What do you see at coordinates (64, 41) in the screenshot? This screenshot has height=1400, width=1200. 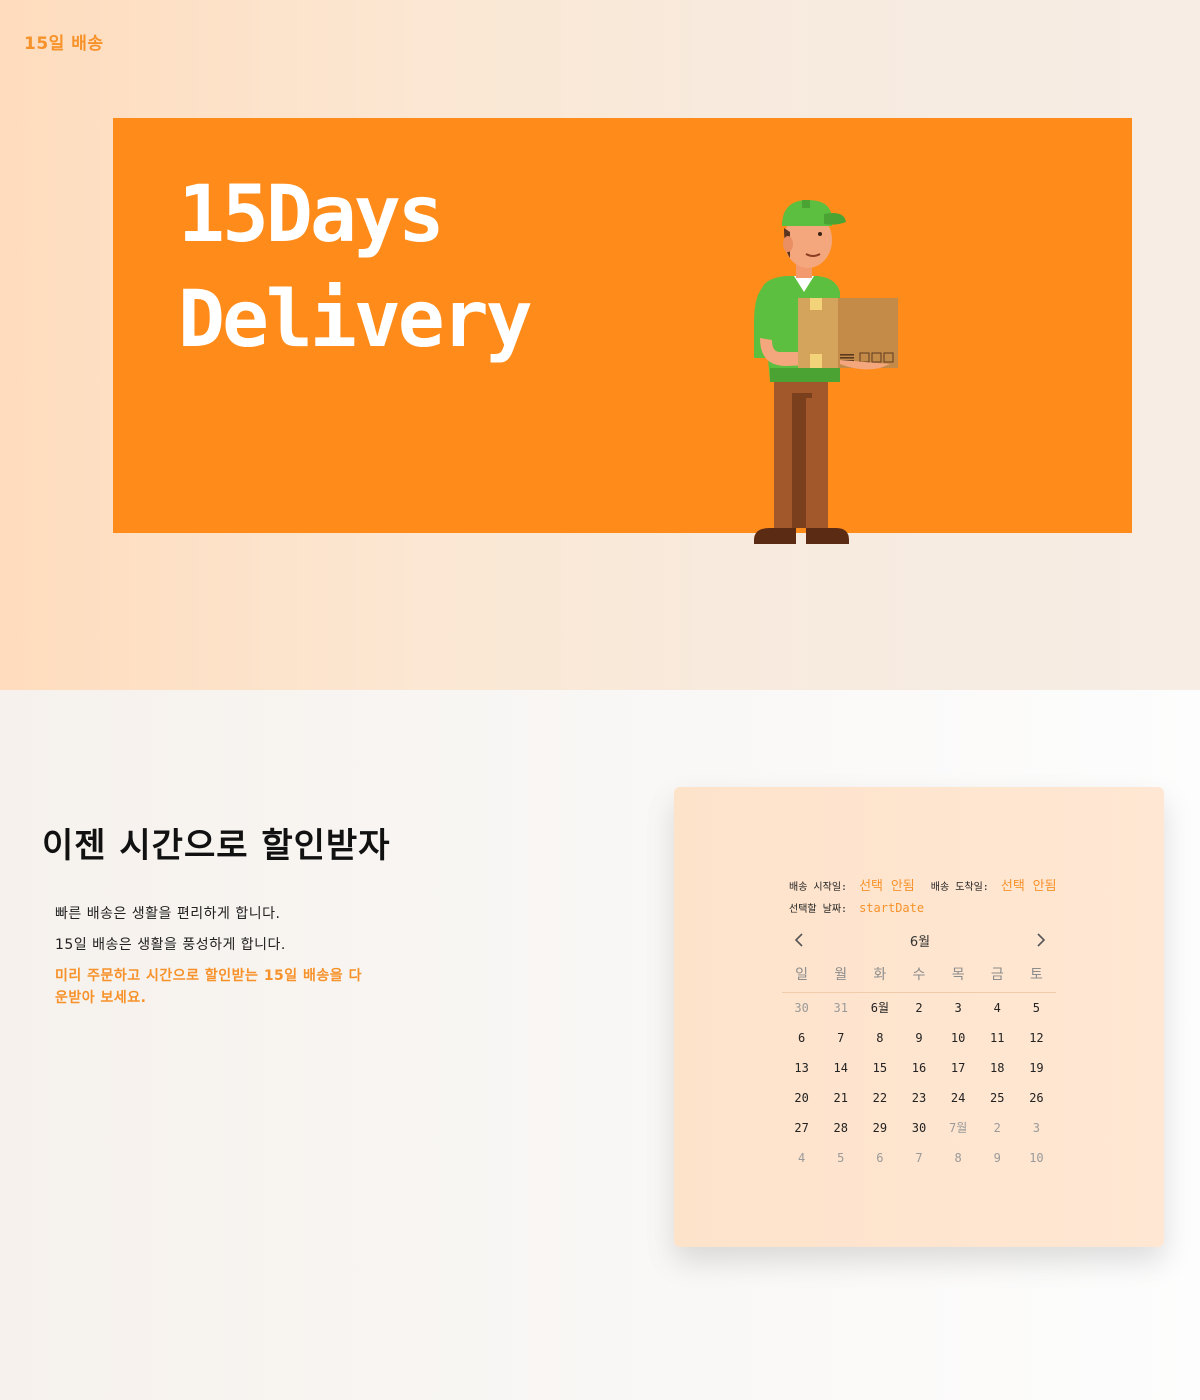 I see `logo: 15일 배송` at bounding box center [64, 41].